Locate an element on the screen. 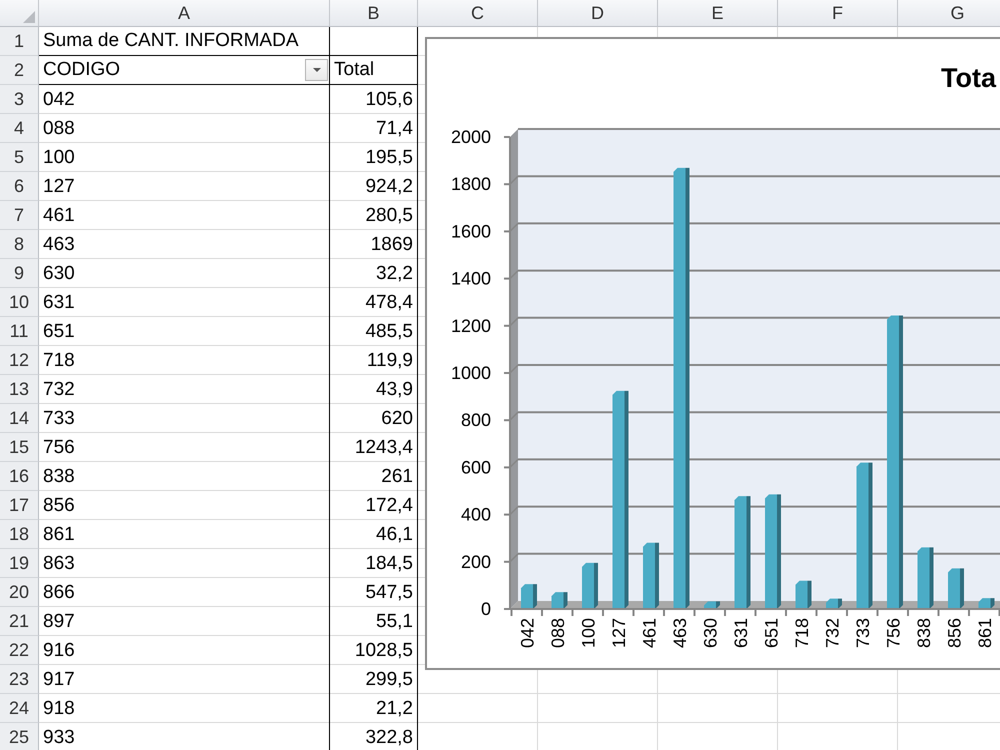  axis-label: 100 is located at coordinates (588, 633).